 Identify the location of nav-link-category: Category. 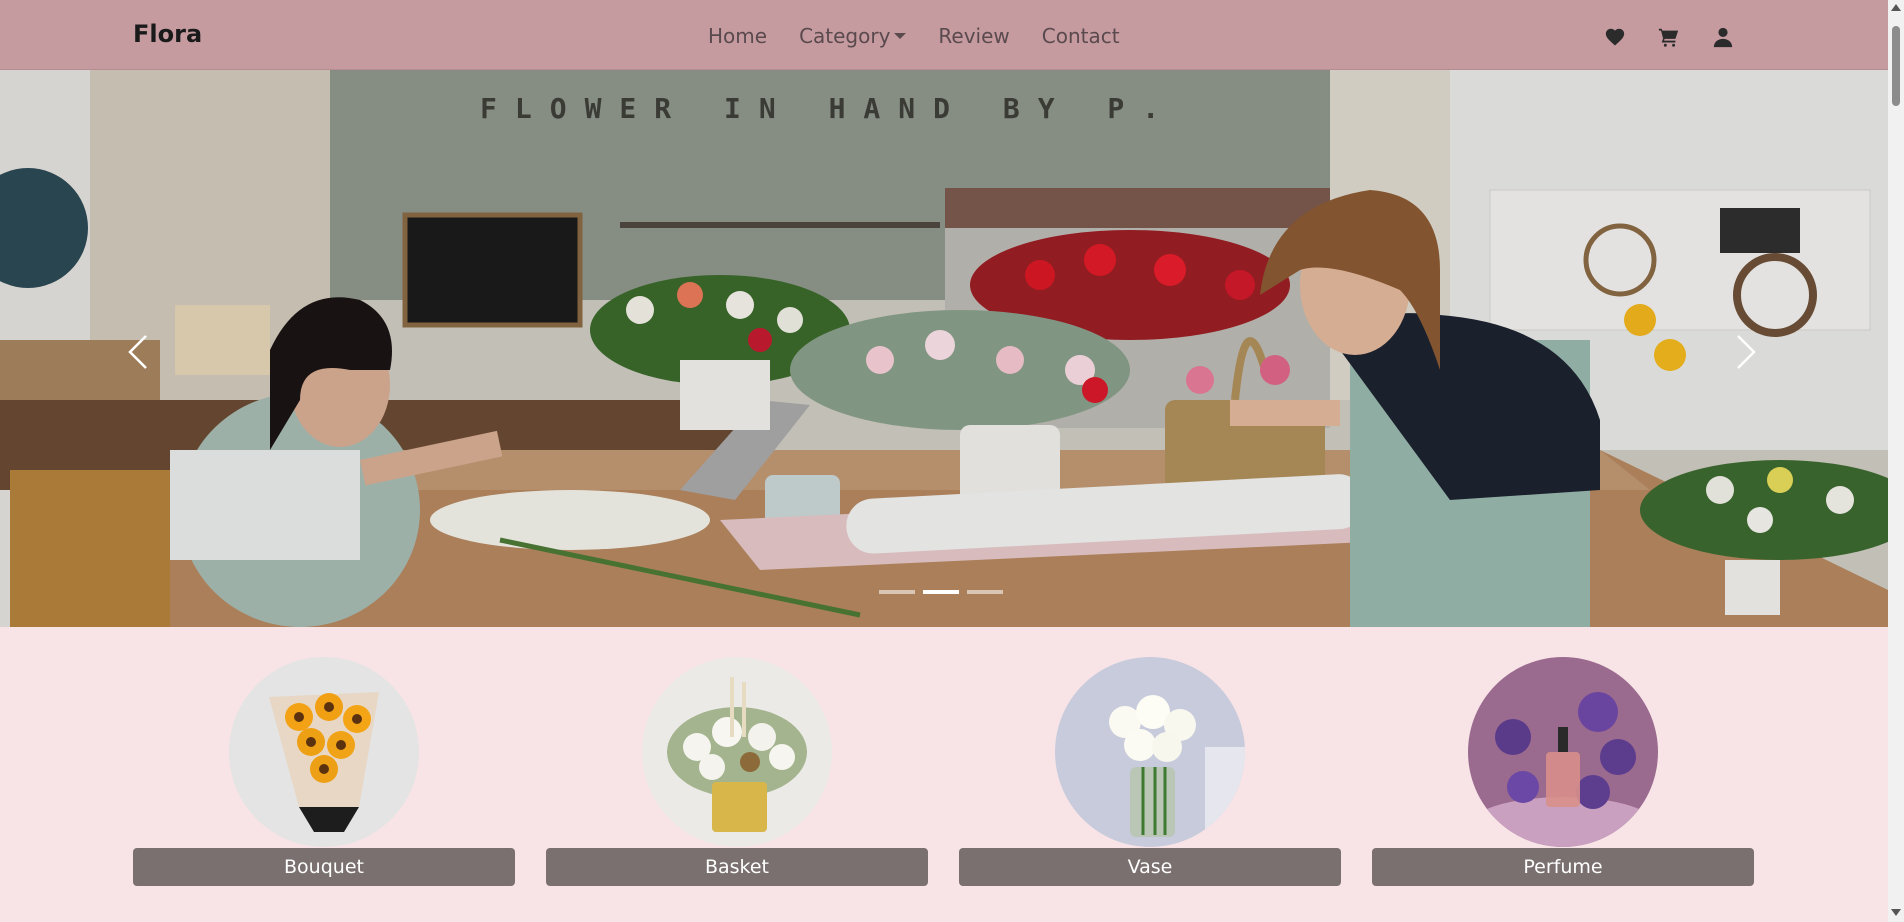
(853, 36).